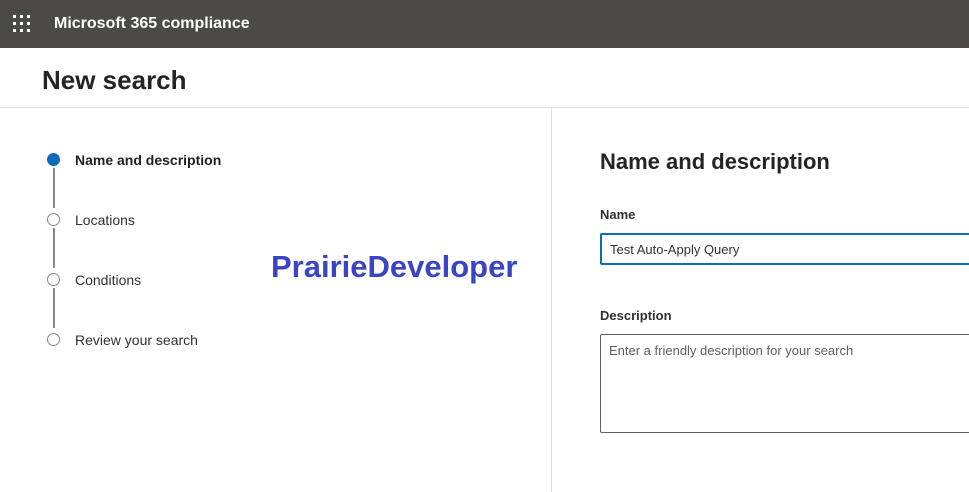  What do you see at coordinates (114, 80) in the screenshot?
I see `page-title: New search` at bounding box center [114, 80].